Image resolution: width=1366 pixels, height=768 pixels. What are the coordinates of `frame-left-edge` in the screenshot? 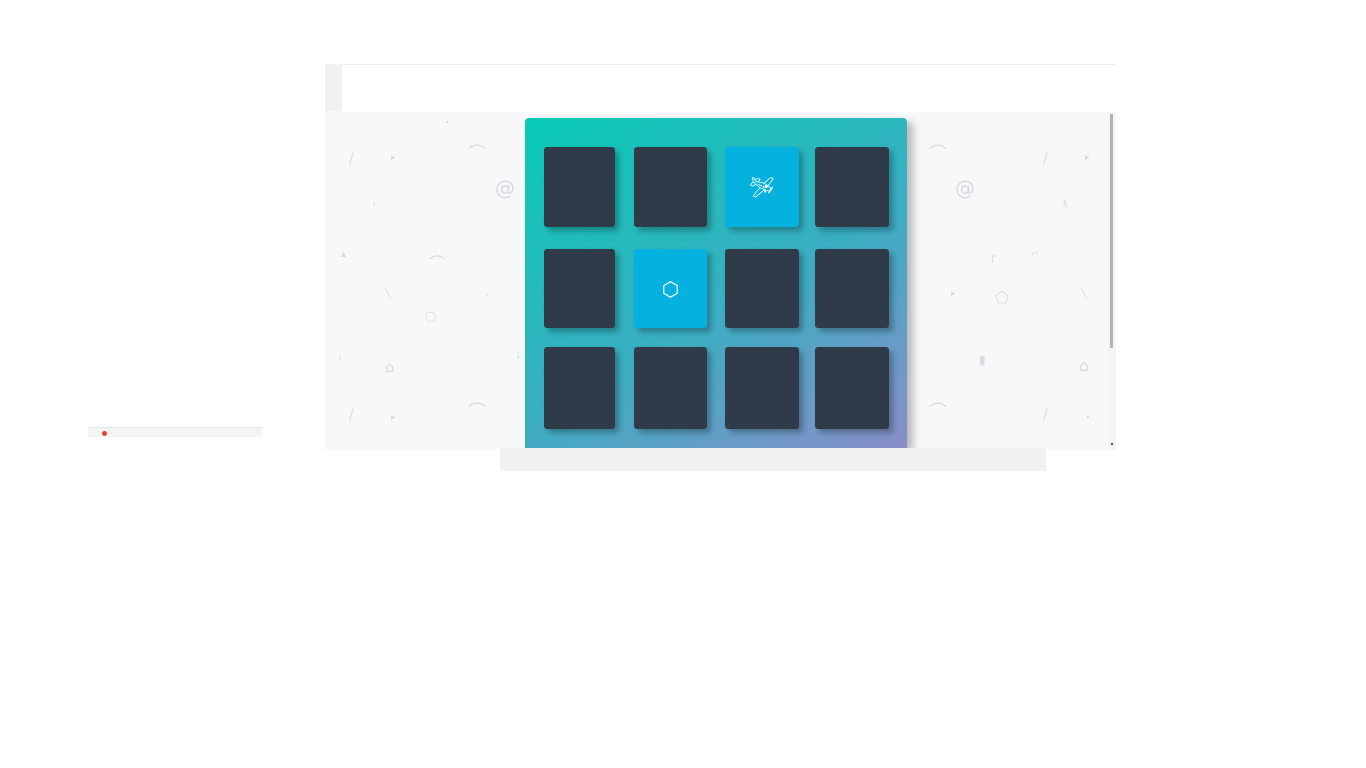 It's located at (333, 87).